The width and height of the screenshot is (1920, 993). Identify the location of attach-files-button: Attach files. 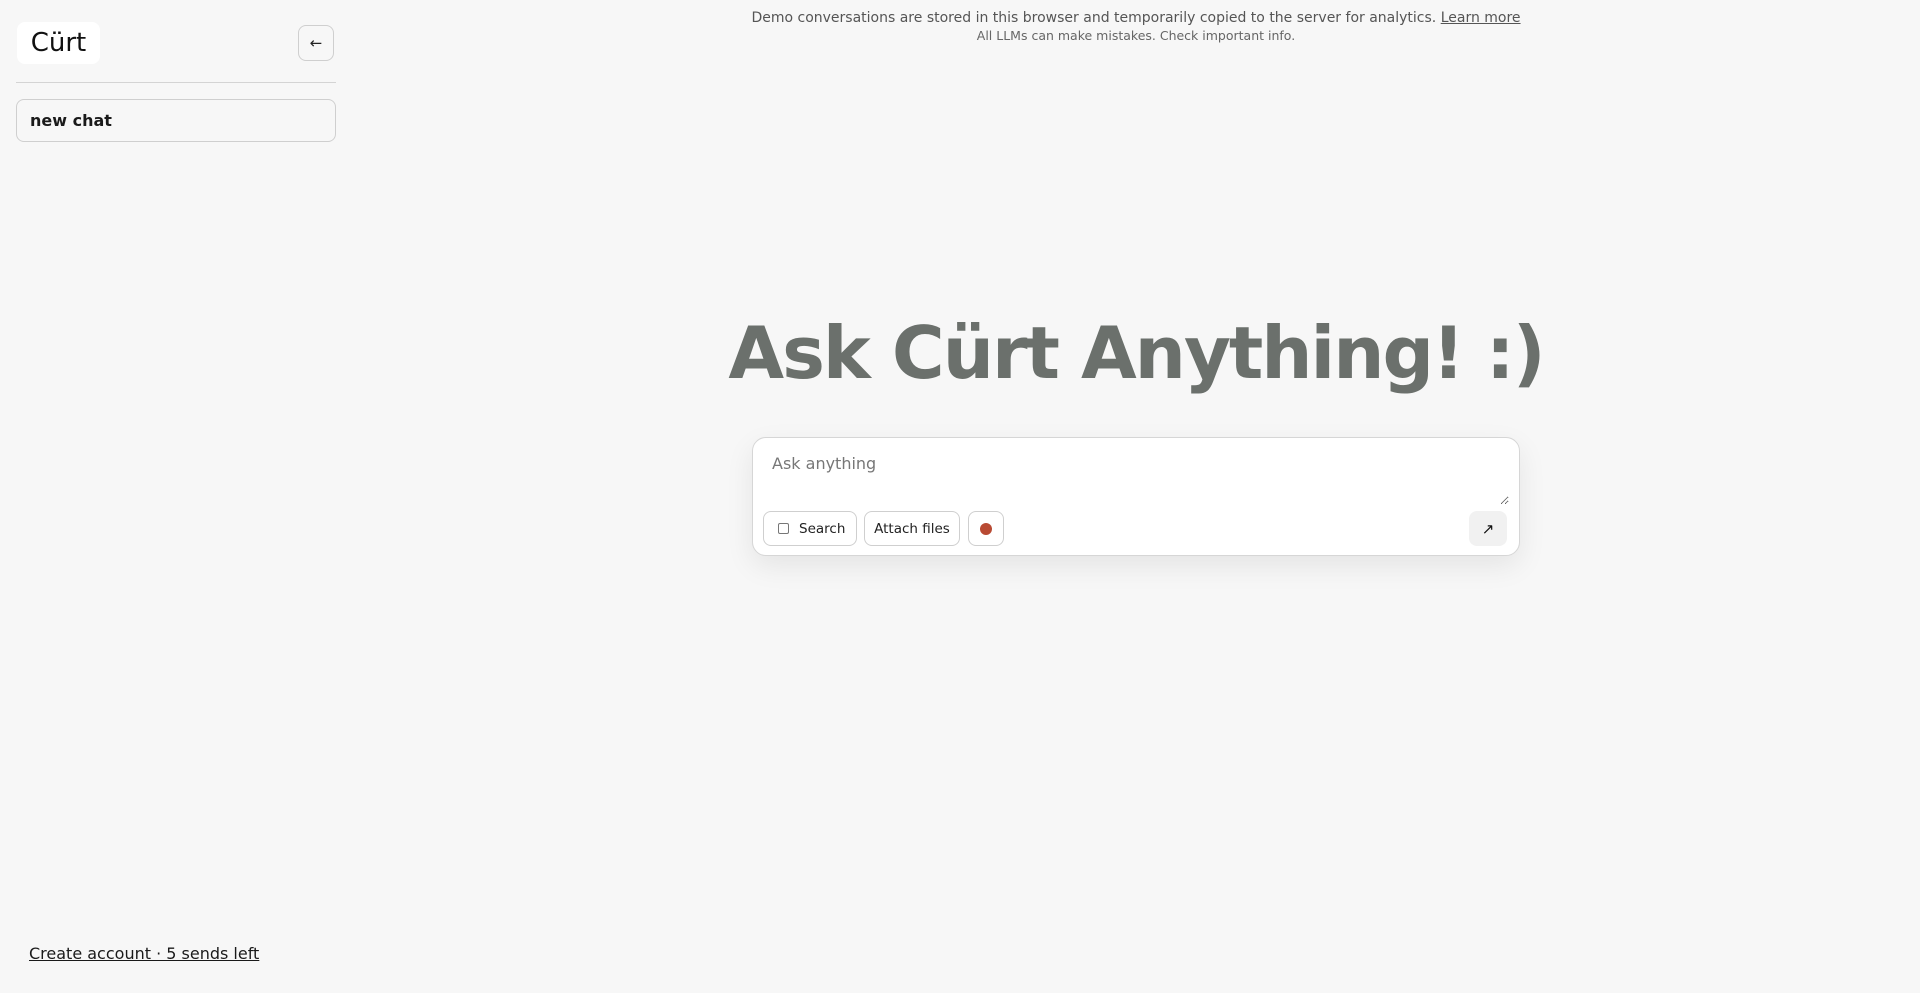
(912, 528).